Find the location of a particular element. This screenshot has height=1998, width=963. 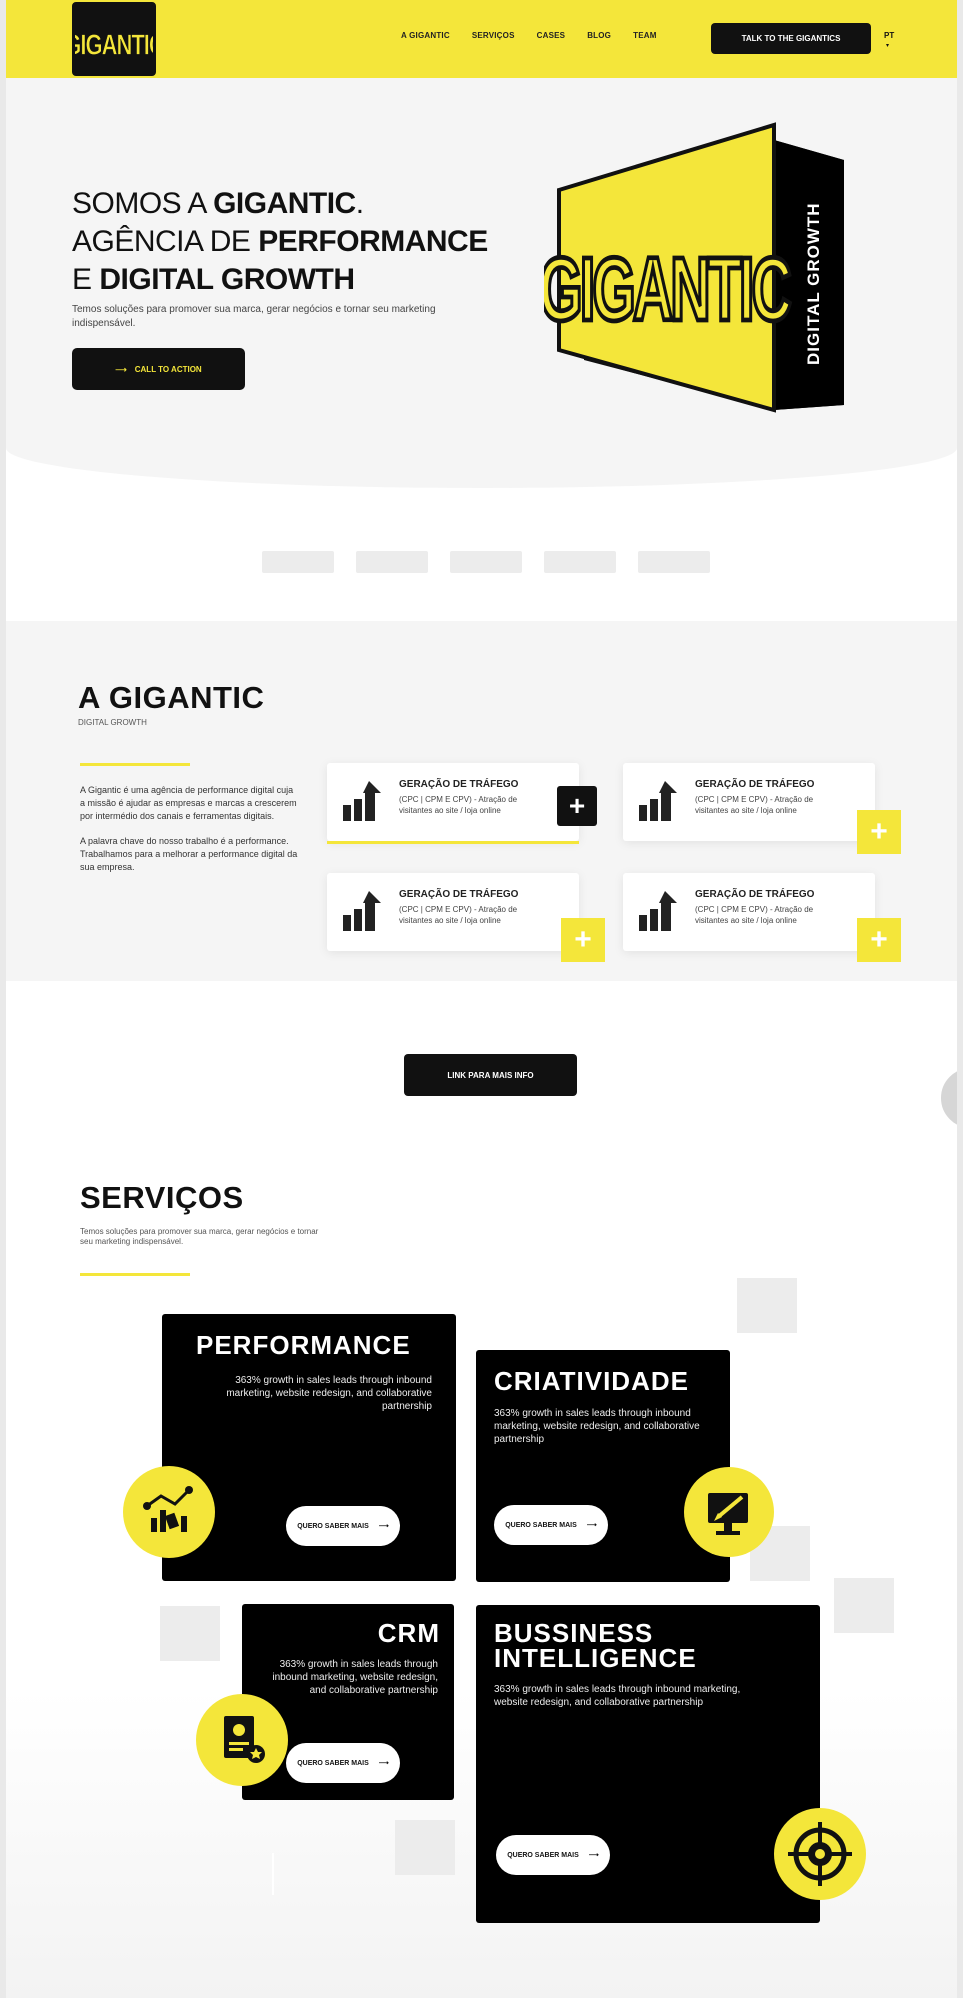

hero-art-side-text: DIGITAL GROWTH is located at coordinates (813, 283).